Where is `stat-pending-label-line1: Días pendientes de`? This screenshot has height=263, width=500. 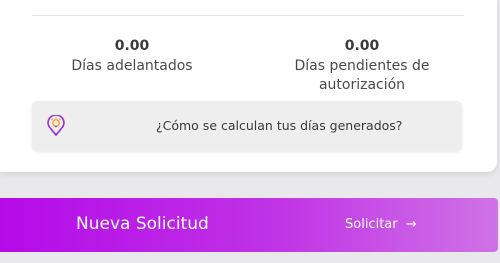
stat-pending-label-line1: Días pendientes de is located at coordinates (362, 66).